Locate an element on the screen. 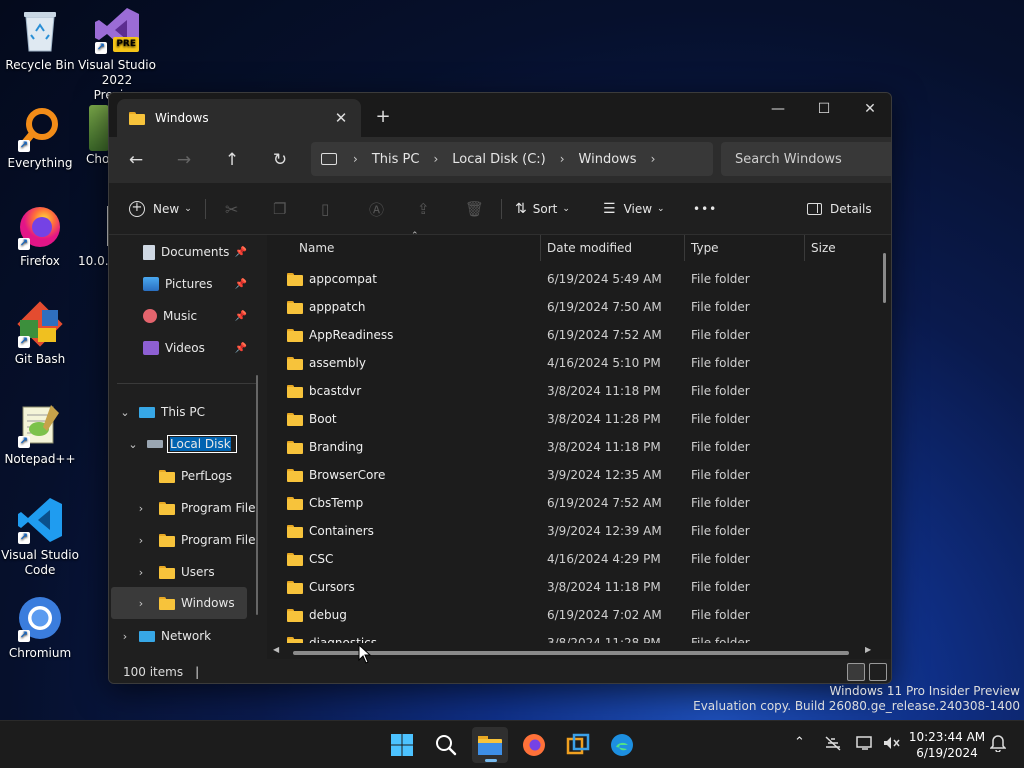 This screenshot has height=768, width=1024. file-row: CbsTemp 6/19/2024 7:52 AM File folder is located at coordinates (567, 503).